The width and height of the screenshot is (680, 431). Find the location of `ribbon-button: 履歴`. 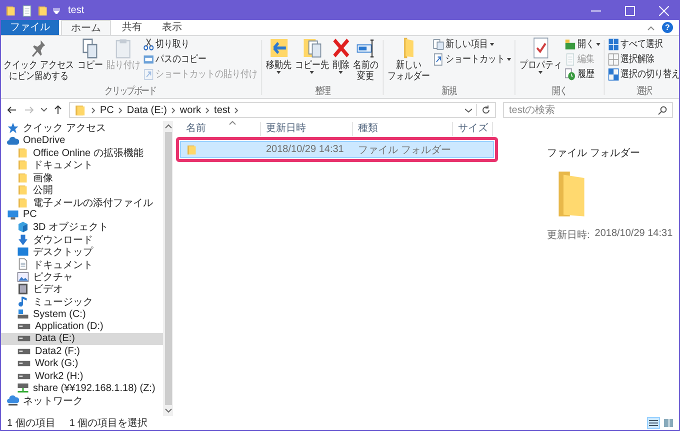

ribbon-button: 履歴 is located at coordinates (583, 74).